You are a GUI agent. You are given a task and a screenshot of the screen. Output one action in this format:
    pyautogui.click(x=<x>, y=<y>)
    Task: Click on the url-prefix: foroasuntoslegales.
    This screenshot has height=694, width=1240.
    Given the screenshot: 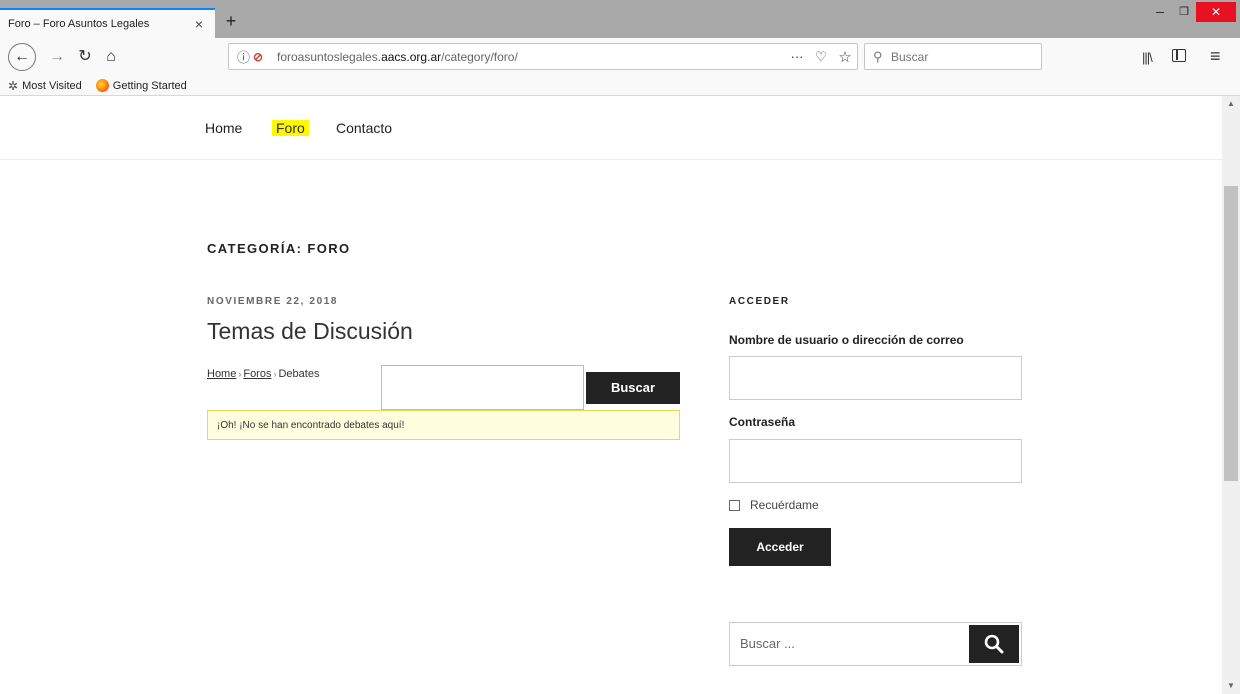 What is the action you would take?
    pyautogui.click(x=329, y=56)
    